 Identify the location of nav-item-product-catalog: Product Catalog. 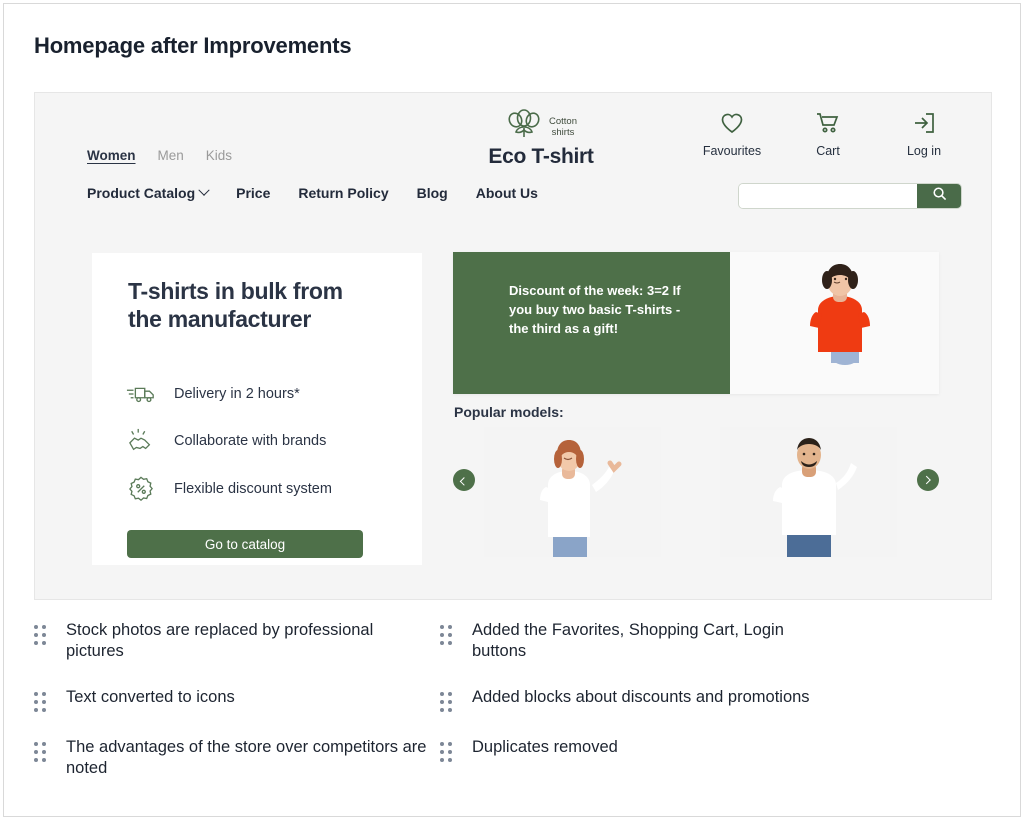
(148, 192).